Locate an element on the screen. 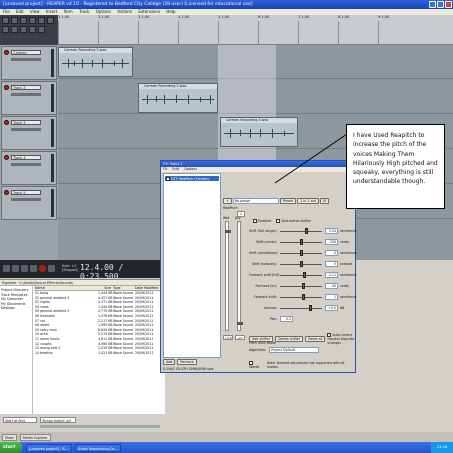 This screenshot has width=453, height=453. fx-menu-fx: FX is located at coordinates (165, 169).